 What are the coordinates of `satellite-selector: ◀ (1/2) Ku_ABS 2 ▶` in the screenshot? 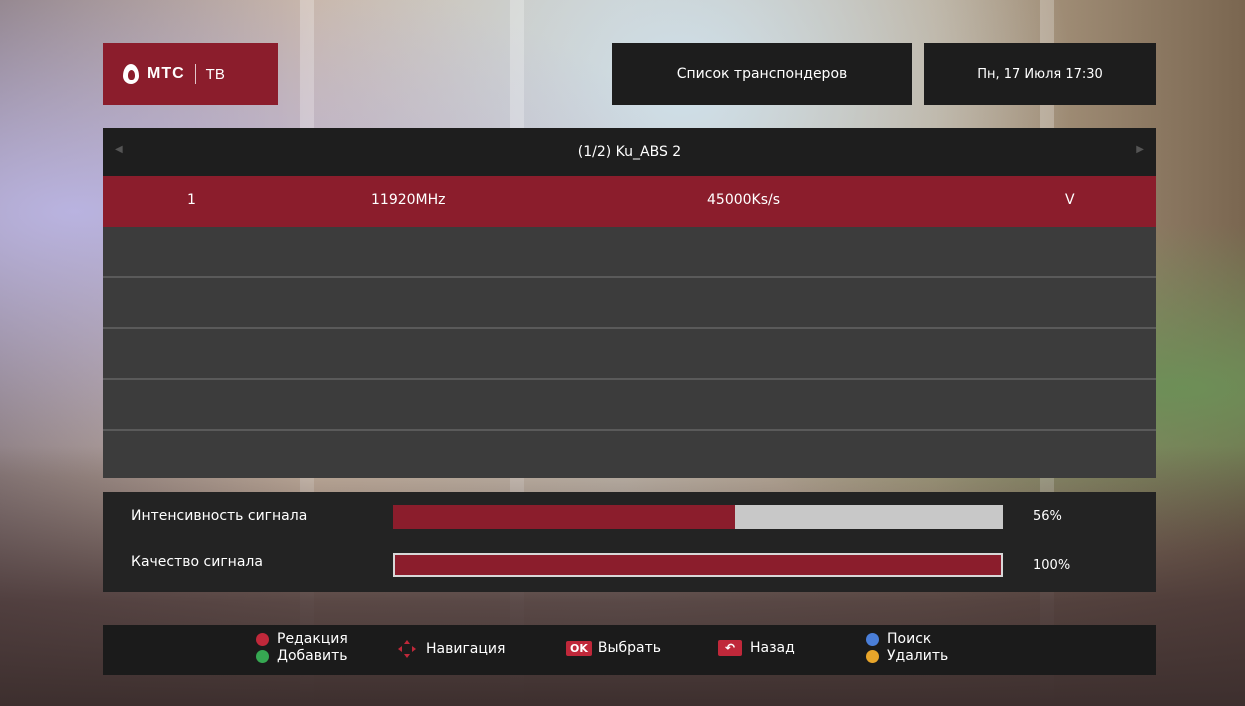 It's located at (629, 152).